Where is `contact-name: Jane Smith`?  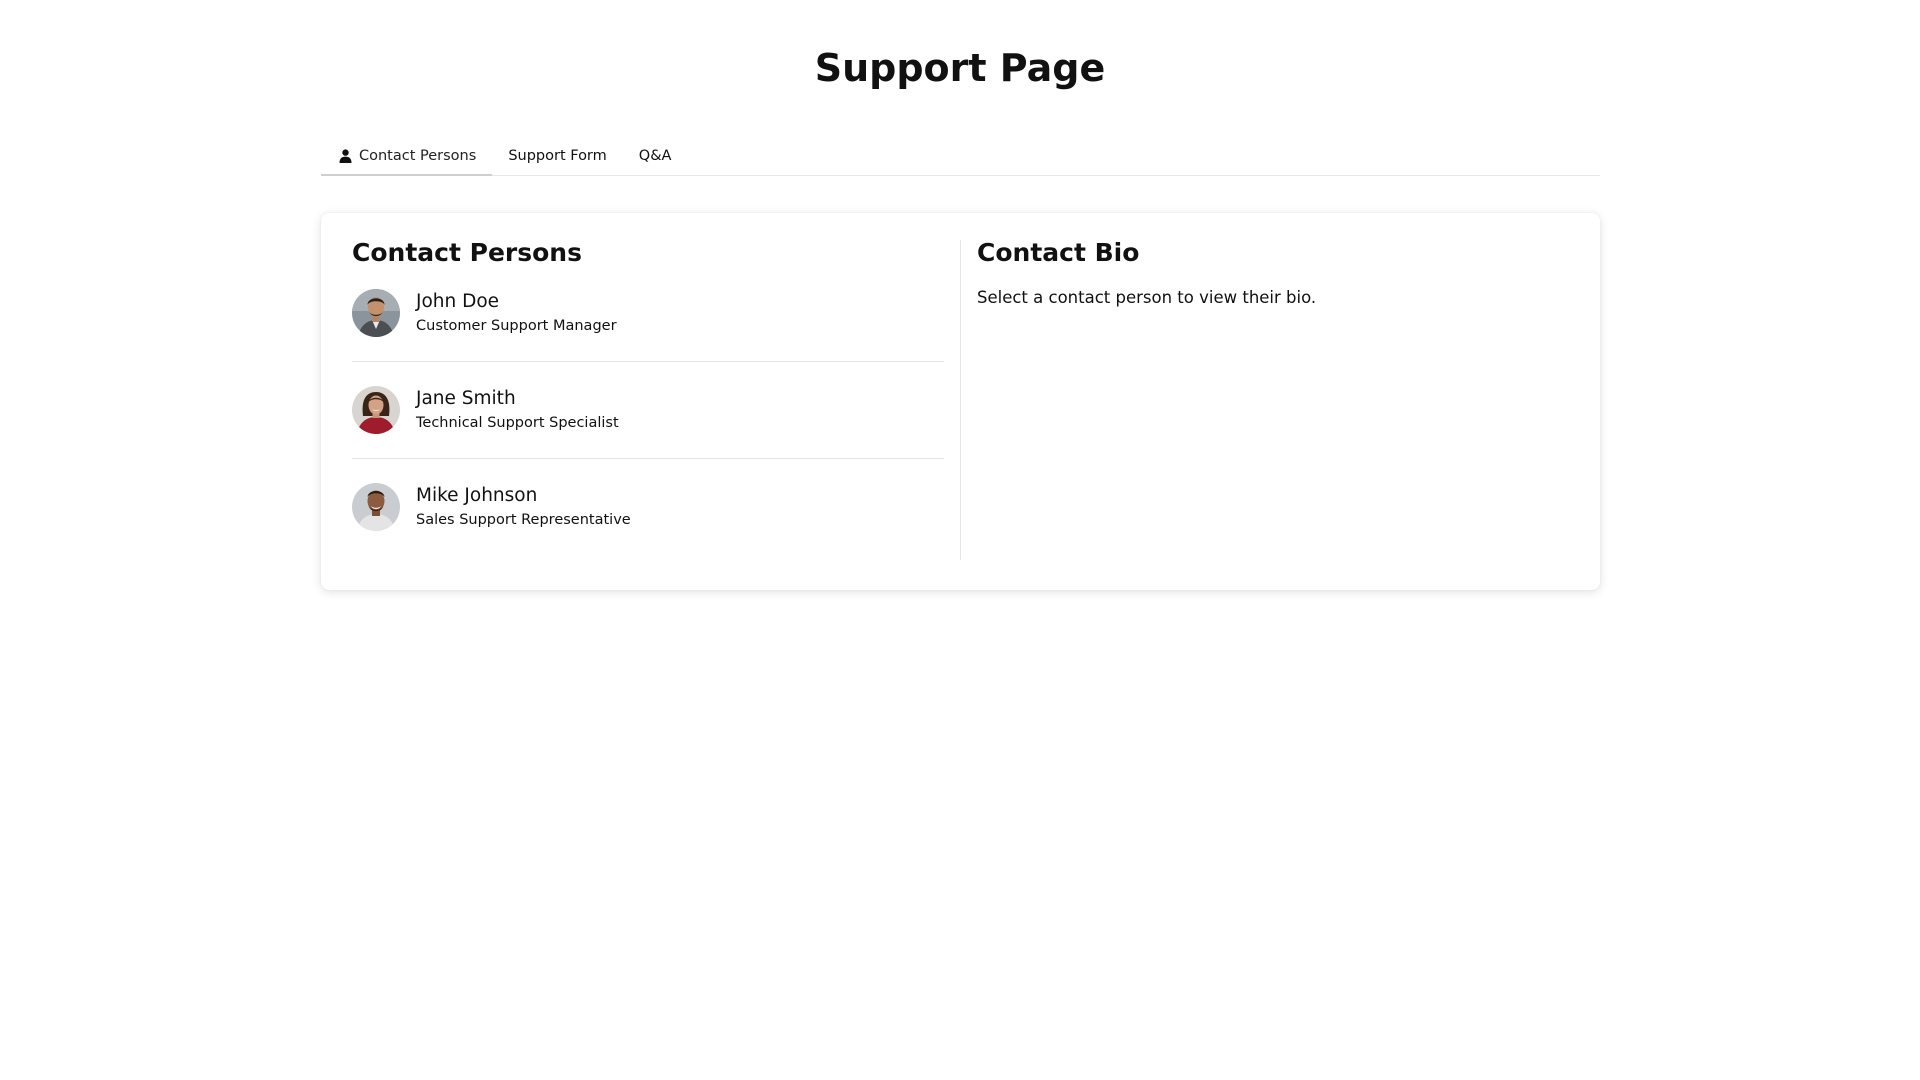 contact-name: Jane Smith is located at coordinates (466, 398).